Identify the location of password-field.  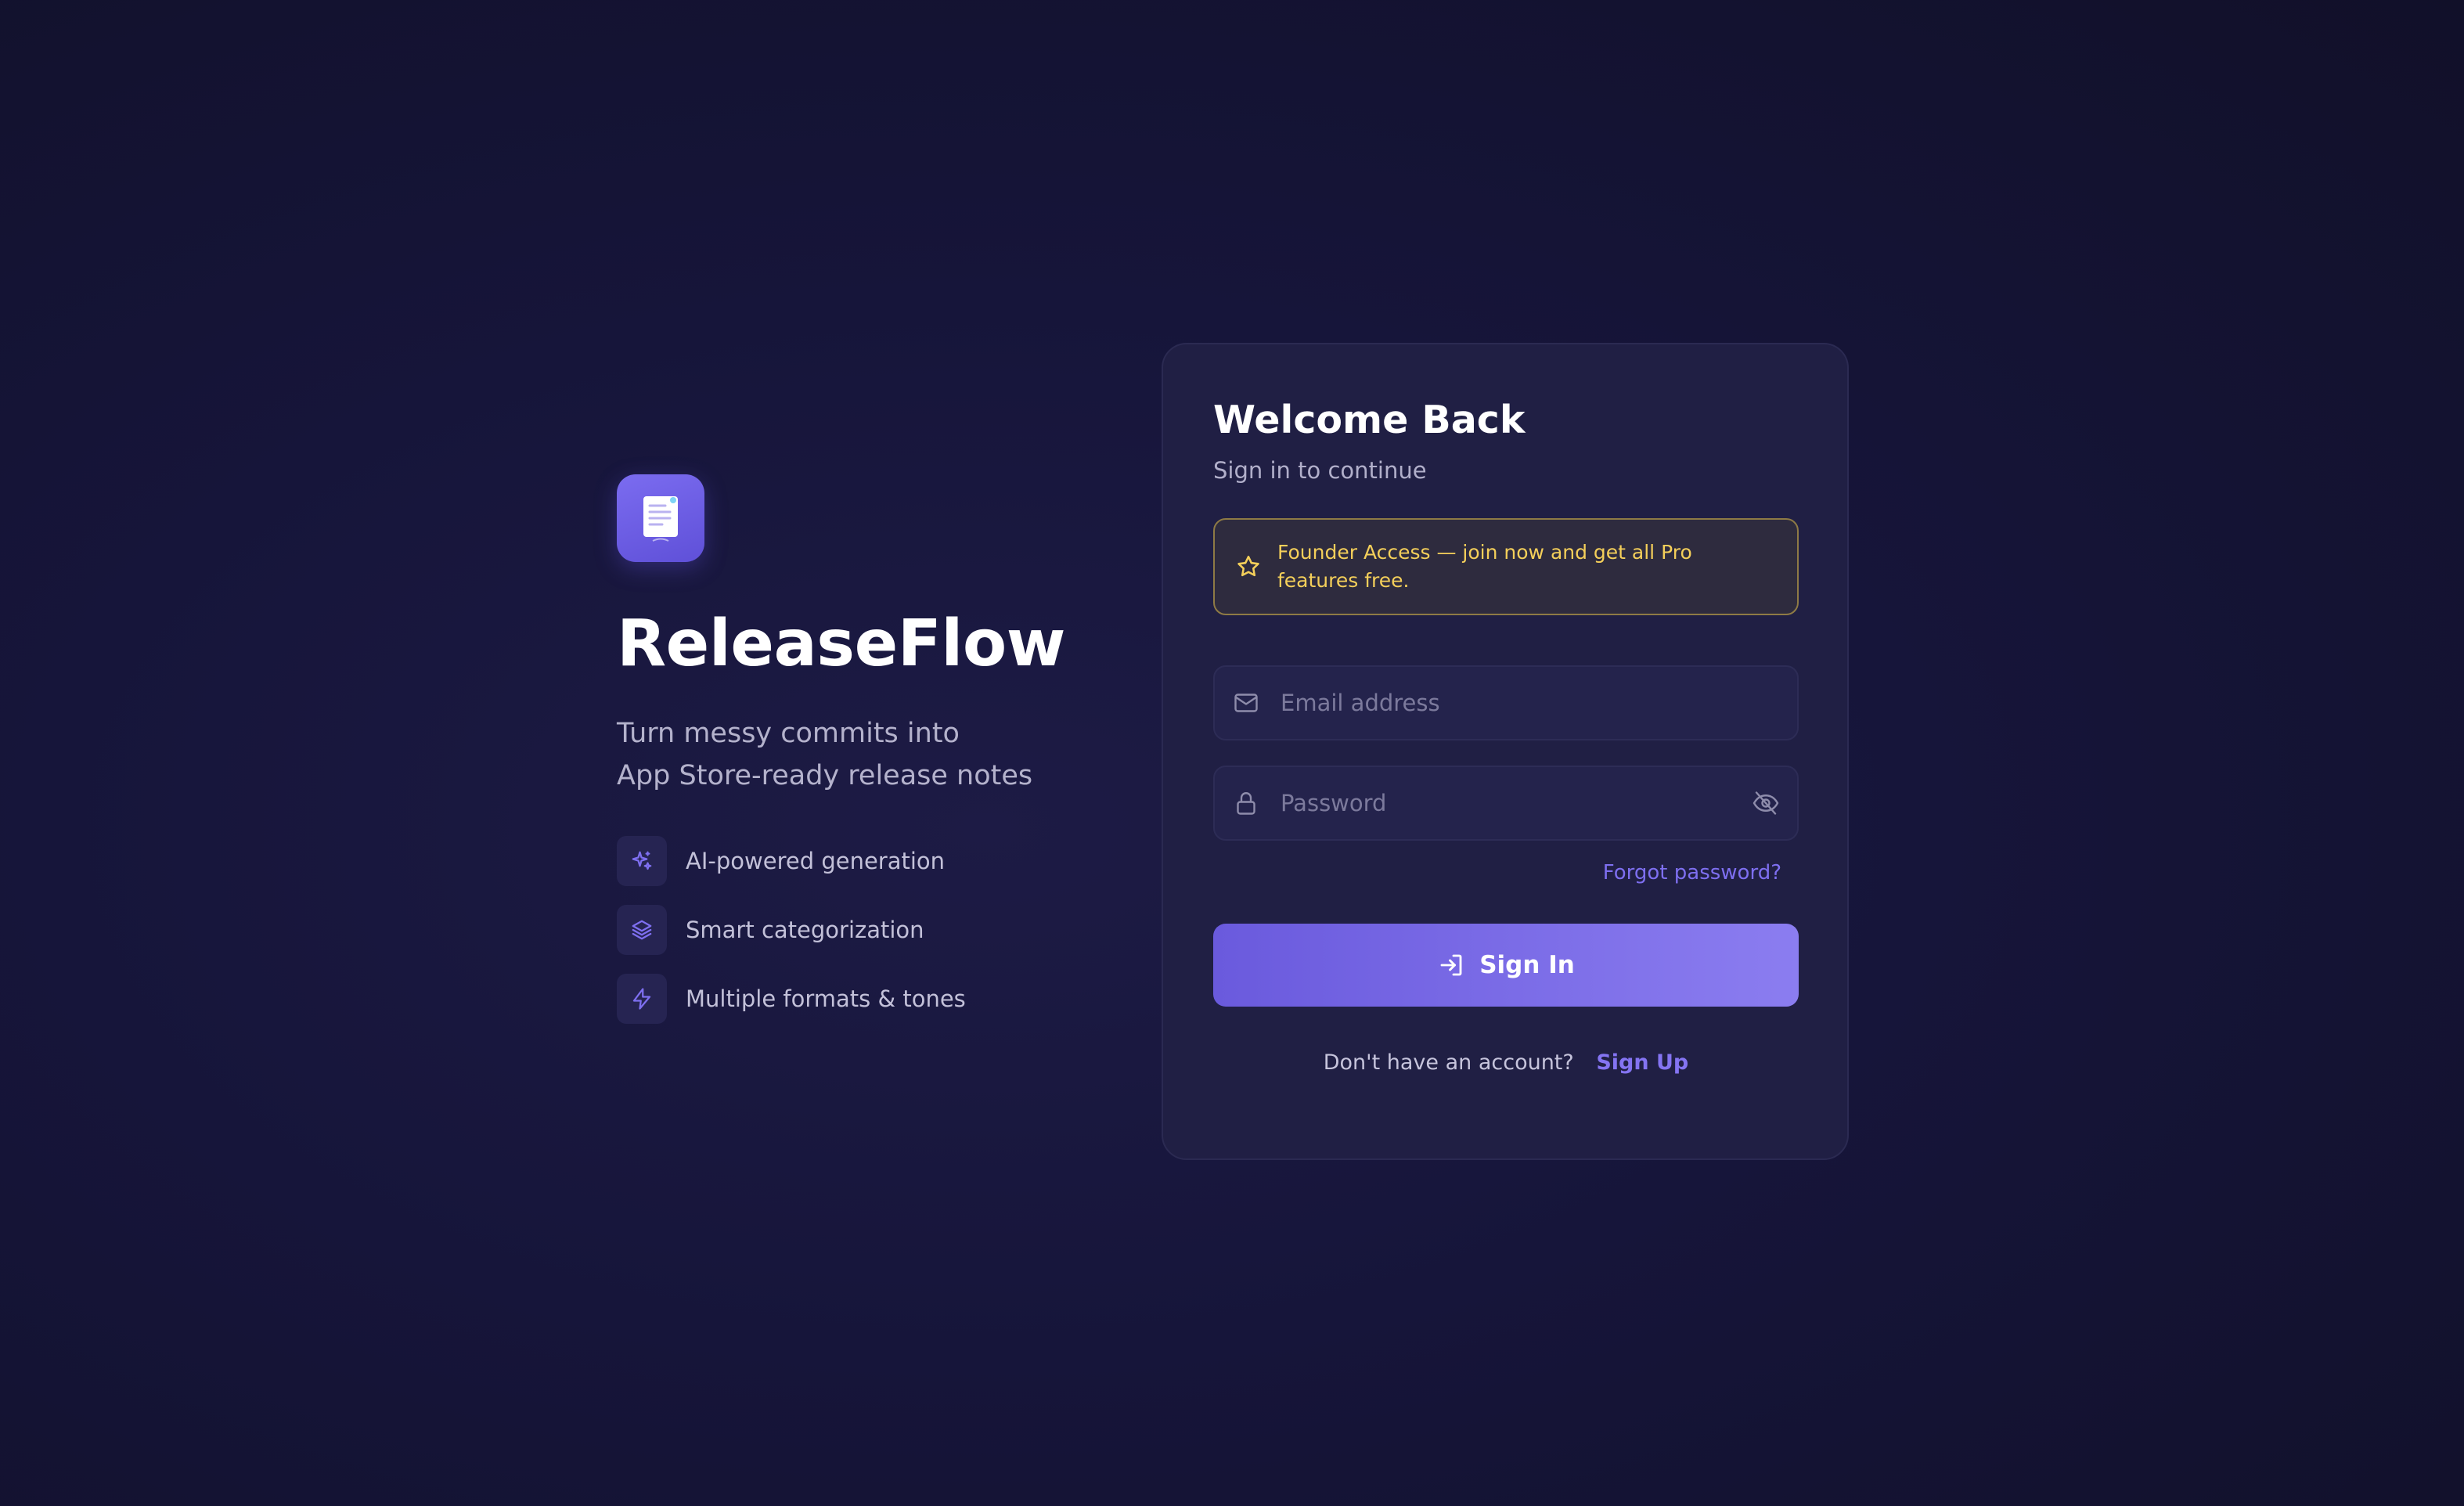
(1506, 803).